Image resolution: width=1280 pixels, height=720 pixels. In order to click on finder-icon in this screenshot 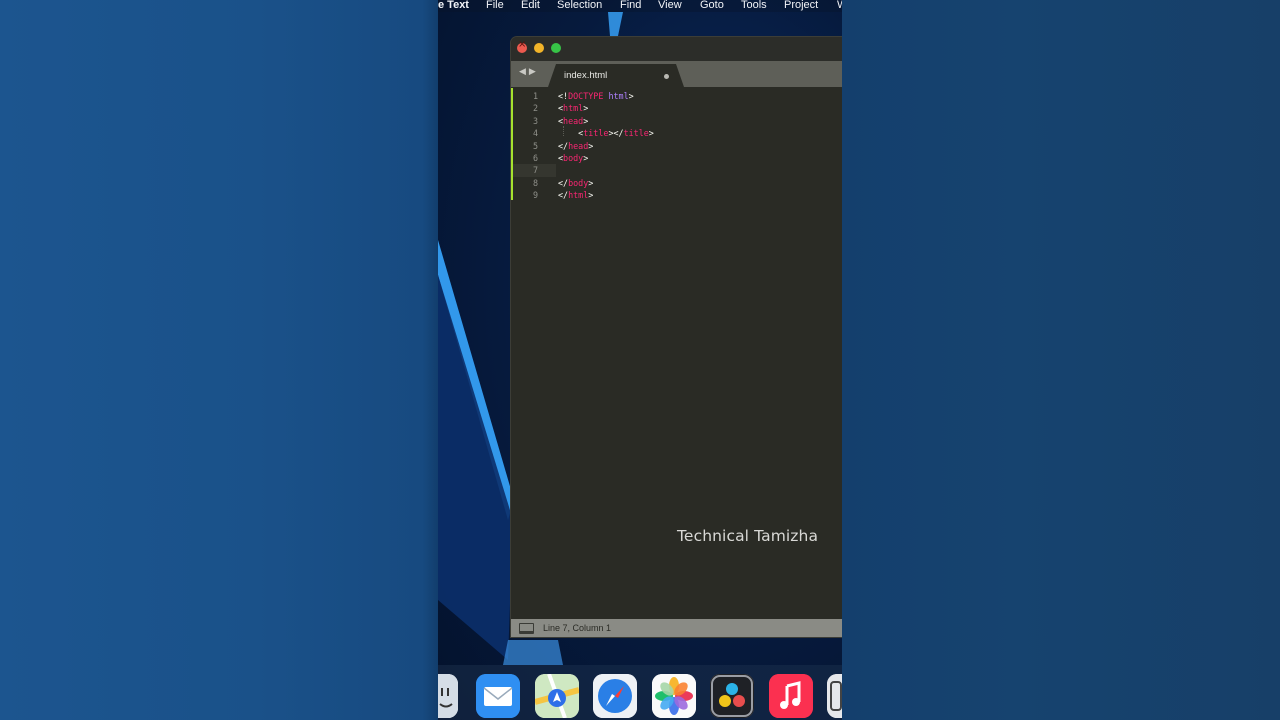, I will do `click(448, 696)`.